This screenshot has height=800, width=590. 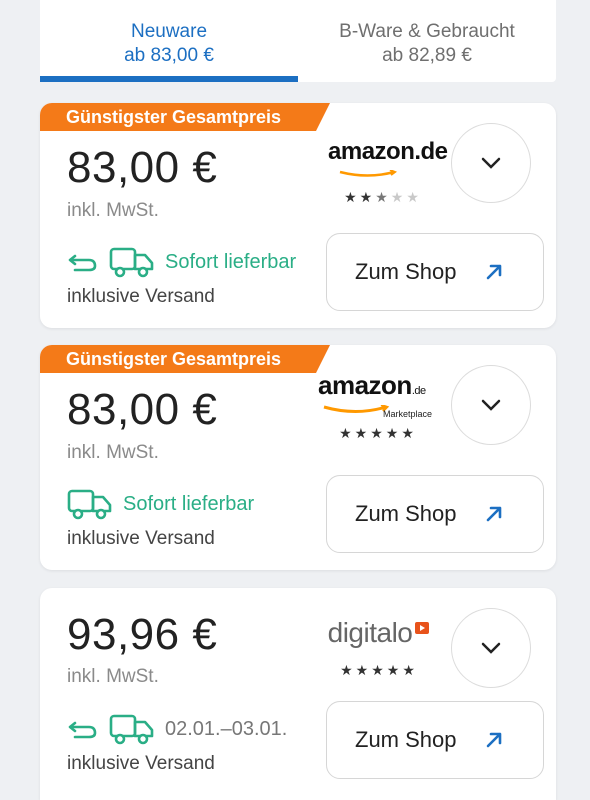 What do you see at coordinates (169, 55) in the screenshot?
I see `tab-subtitle: ab 83,00 €` at bounding box center [169, 55].